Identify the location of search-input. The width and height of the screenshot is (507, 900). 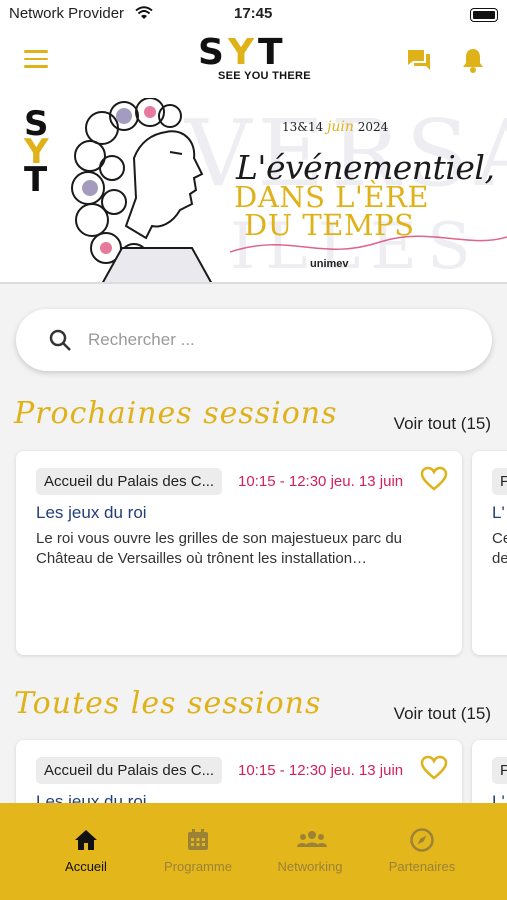
(278, 340).